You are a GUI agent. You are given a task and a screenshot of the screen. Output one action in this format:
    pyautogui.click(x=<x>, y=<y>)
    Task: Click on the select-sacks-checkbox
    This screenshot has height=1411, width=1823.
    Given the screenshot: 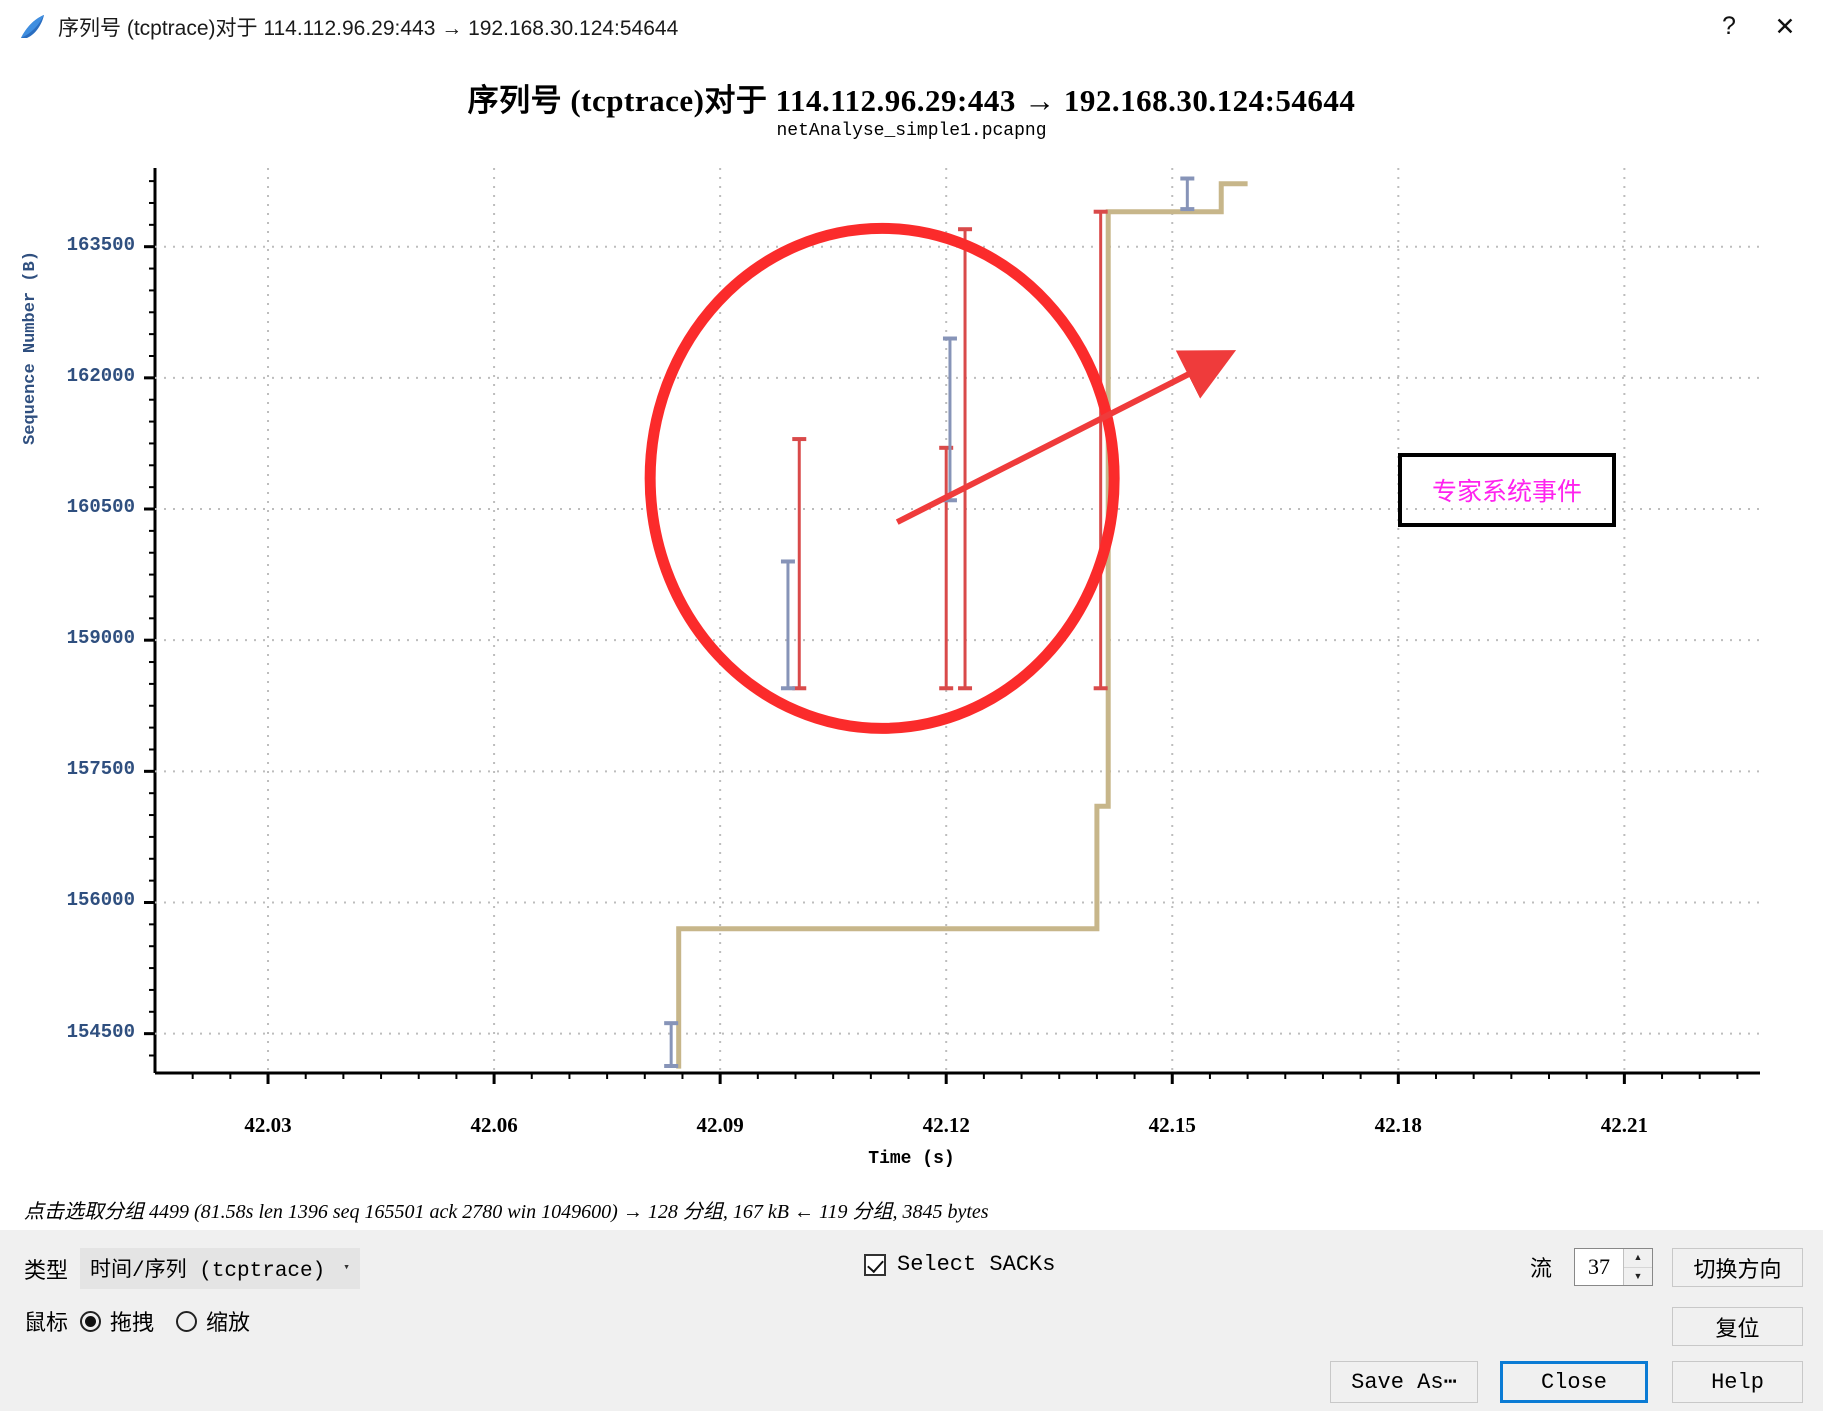 What is the action you would take?
    pyautogui.click(x=875, y=1264)
    